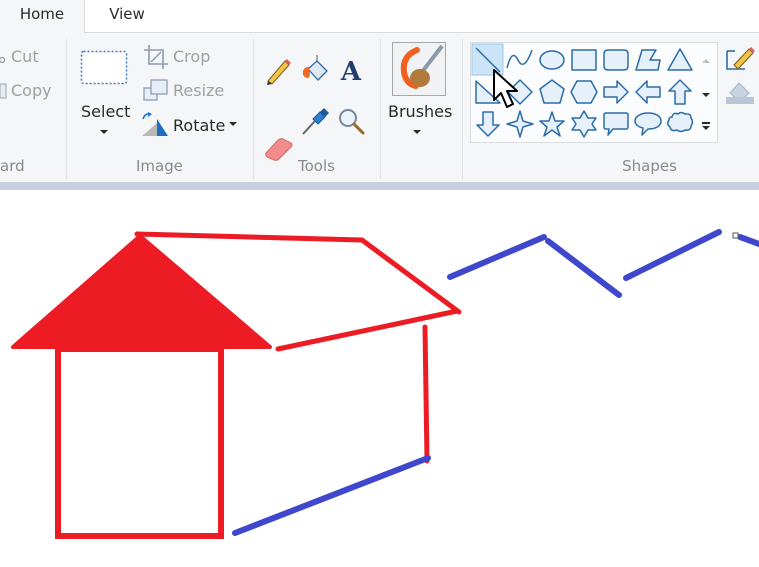 The image size is (759, 567). What do you see at coordinates (505, 88) in the screenshot?
I see `mouse-cursor-icon` at bounding box center [505, 88].